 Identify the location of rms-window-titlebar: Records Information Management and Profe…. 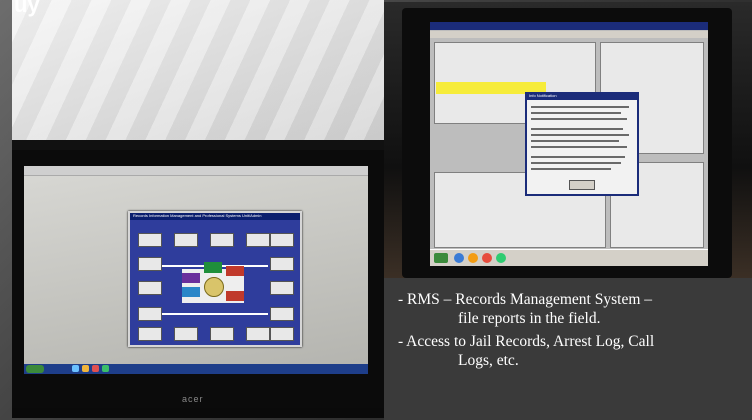
(215, 216).